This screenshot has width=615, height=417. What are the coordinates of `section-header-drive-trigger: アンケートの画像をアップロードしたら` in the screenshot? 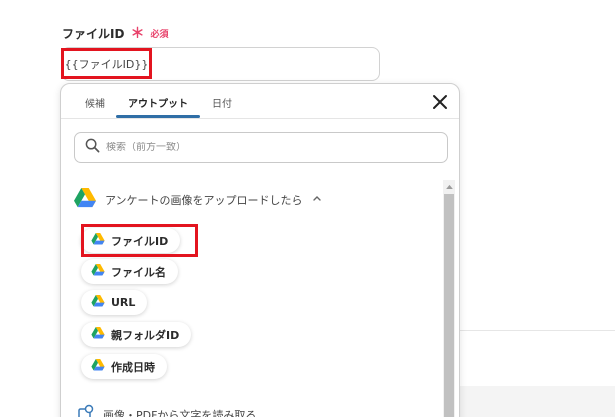 It's located at (198, 199).